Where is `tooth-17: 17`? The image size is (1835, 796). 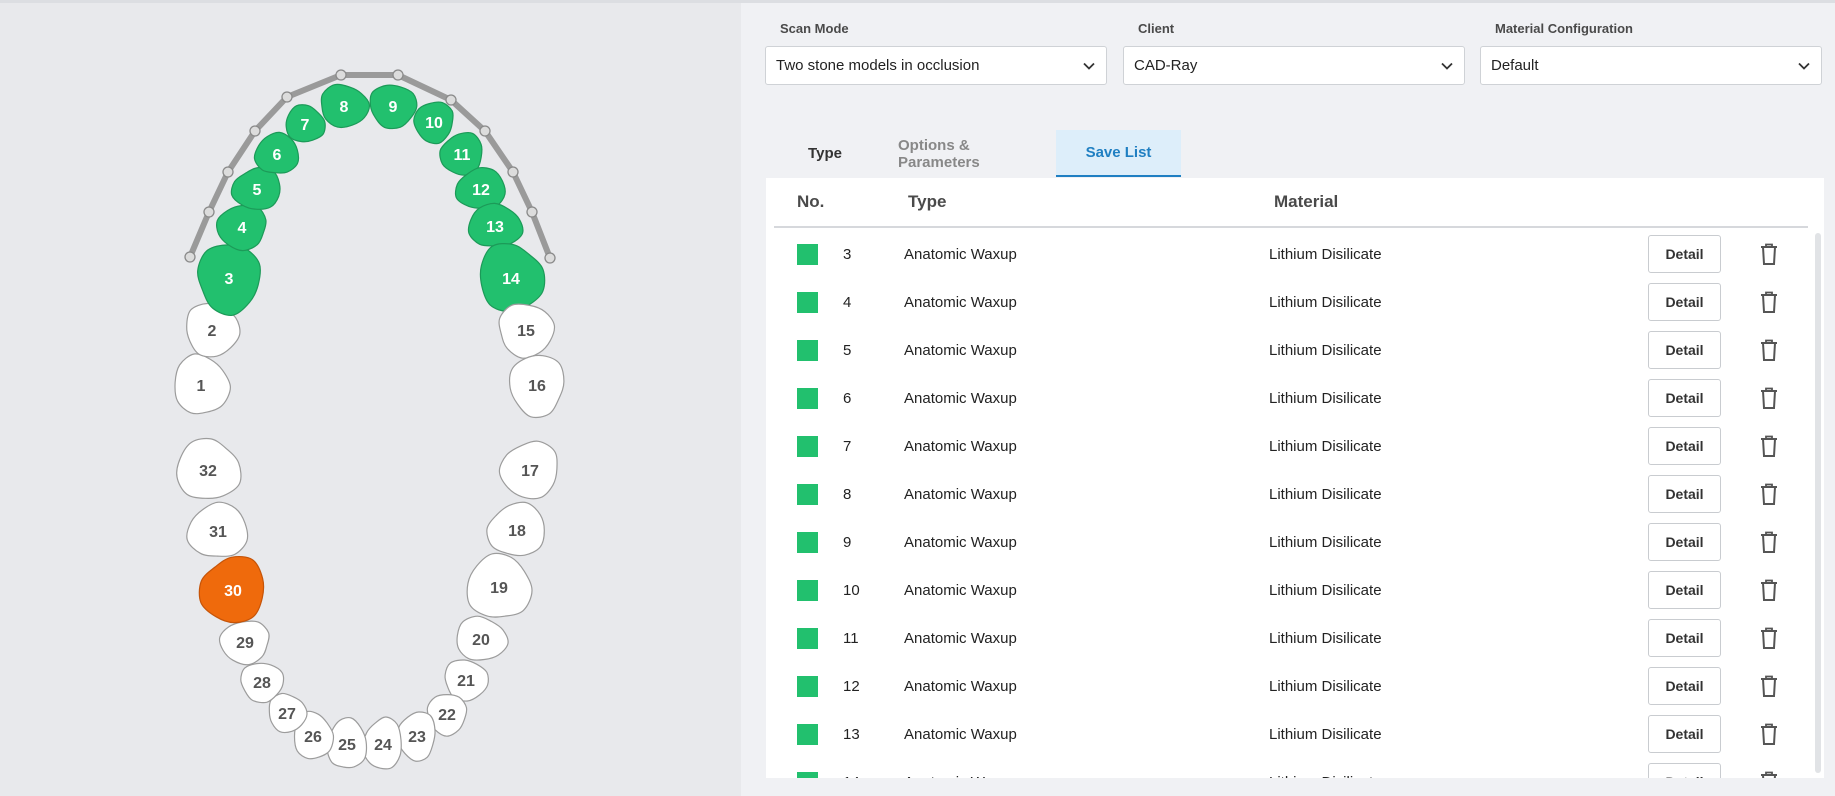
tooth-17: 17 is located at coordinates (528, 470).